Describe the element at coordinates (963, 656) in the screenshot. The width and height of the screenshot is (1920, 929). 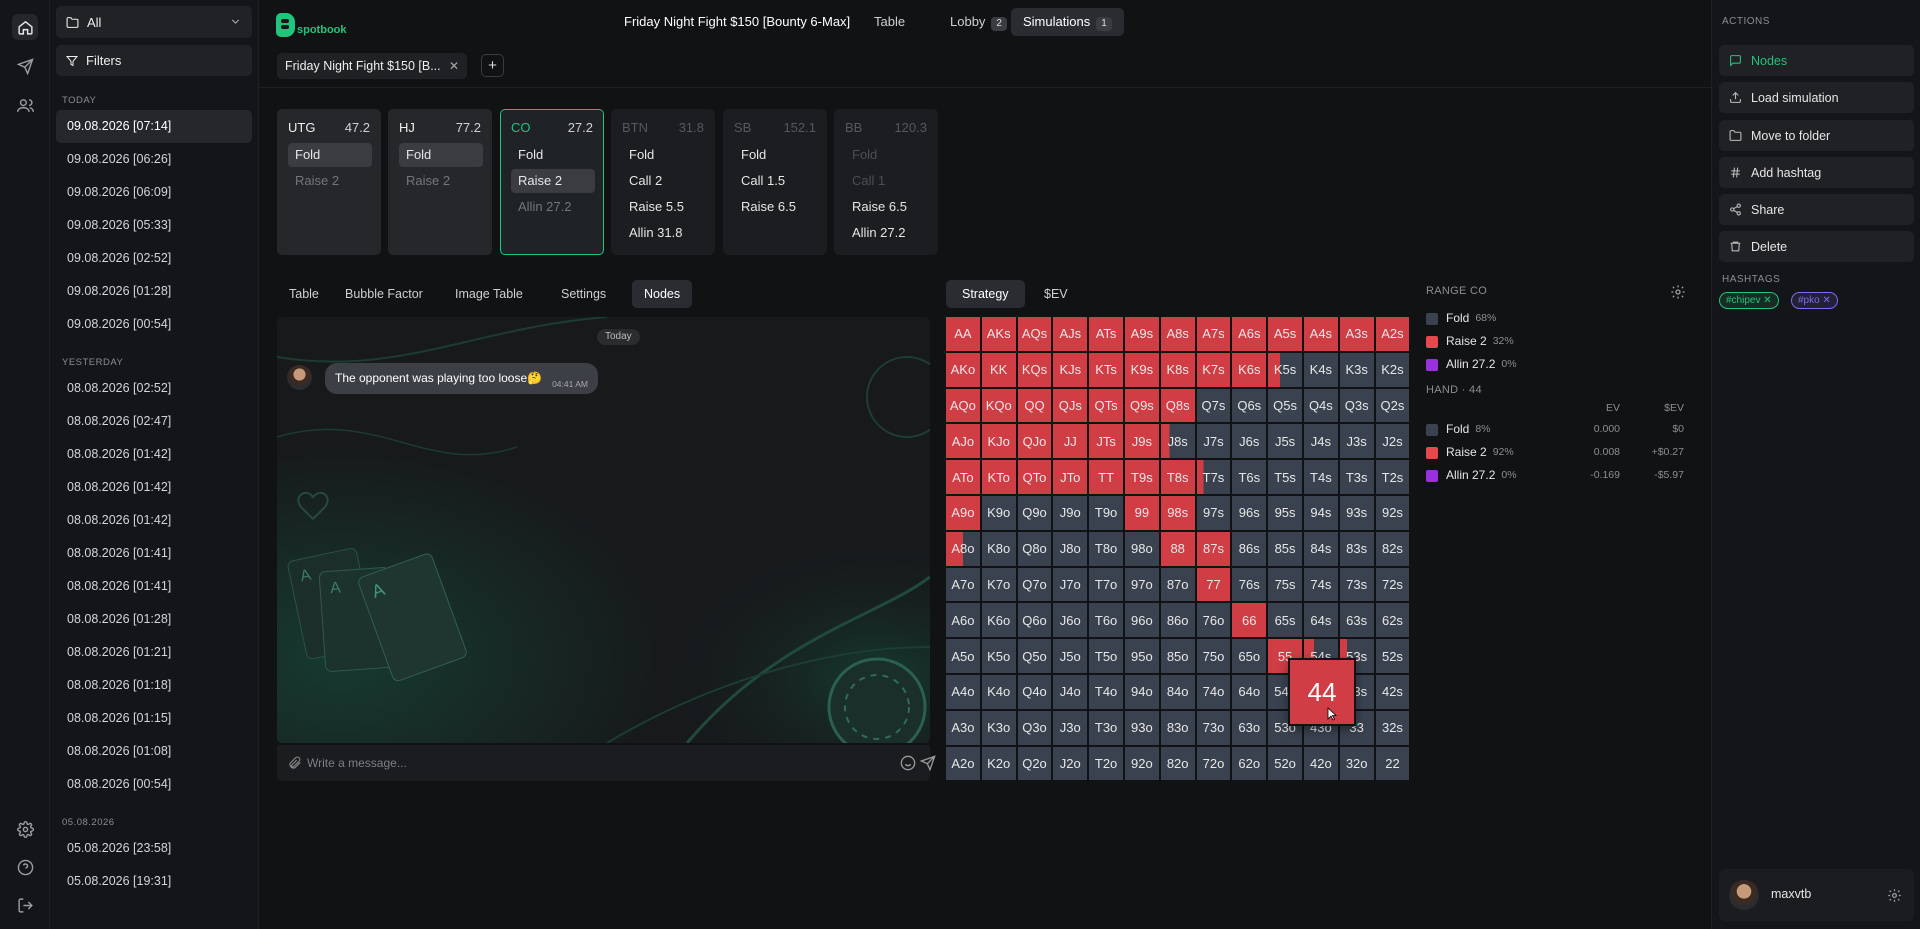
I see `hand-cell: A5o` at that location.